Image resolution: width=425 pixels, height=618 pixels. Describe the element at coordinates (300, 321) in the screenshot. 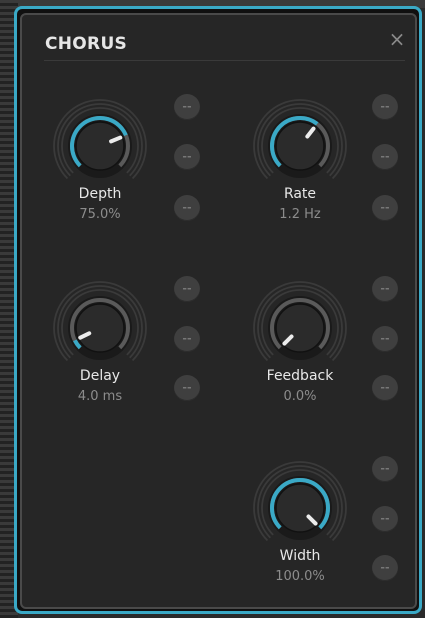

I see `feedback-knob-graphic` at that location.